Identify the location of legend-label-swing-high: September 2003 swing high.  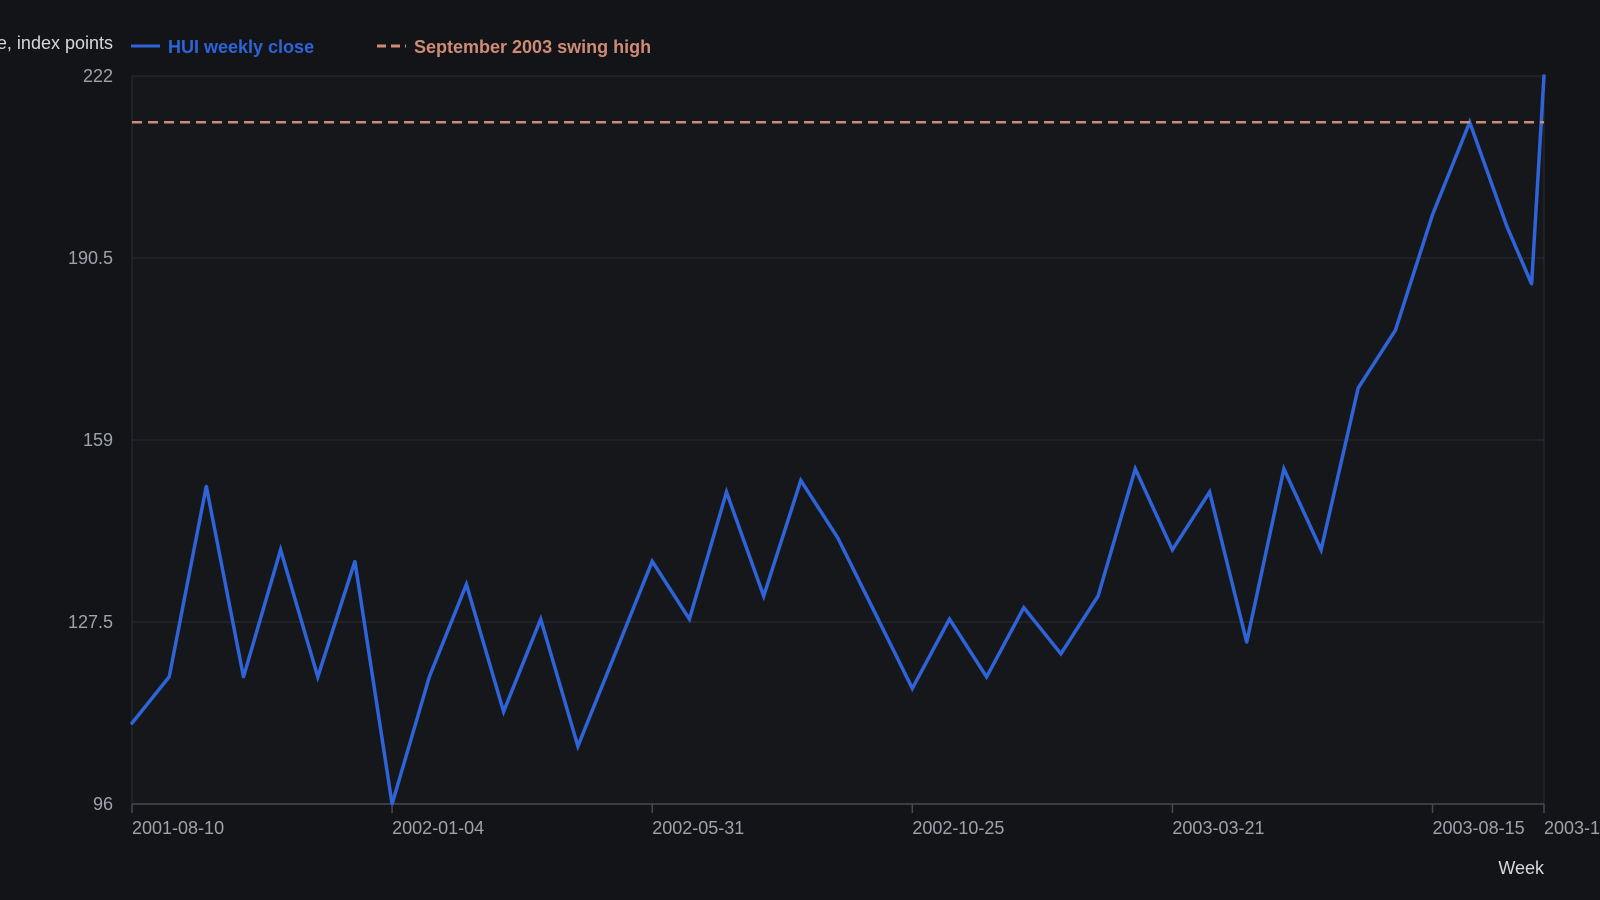
(532, 47).